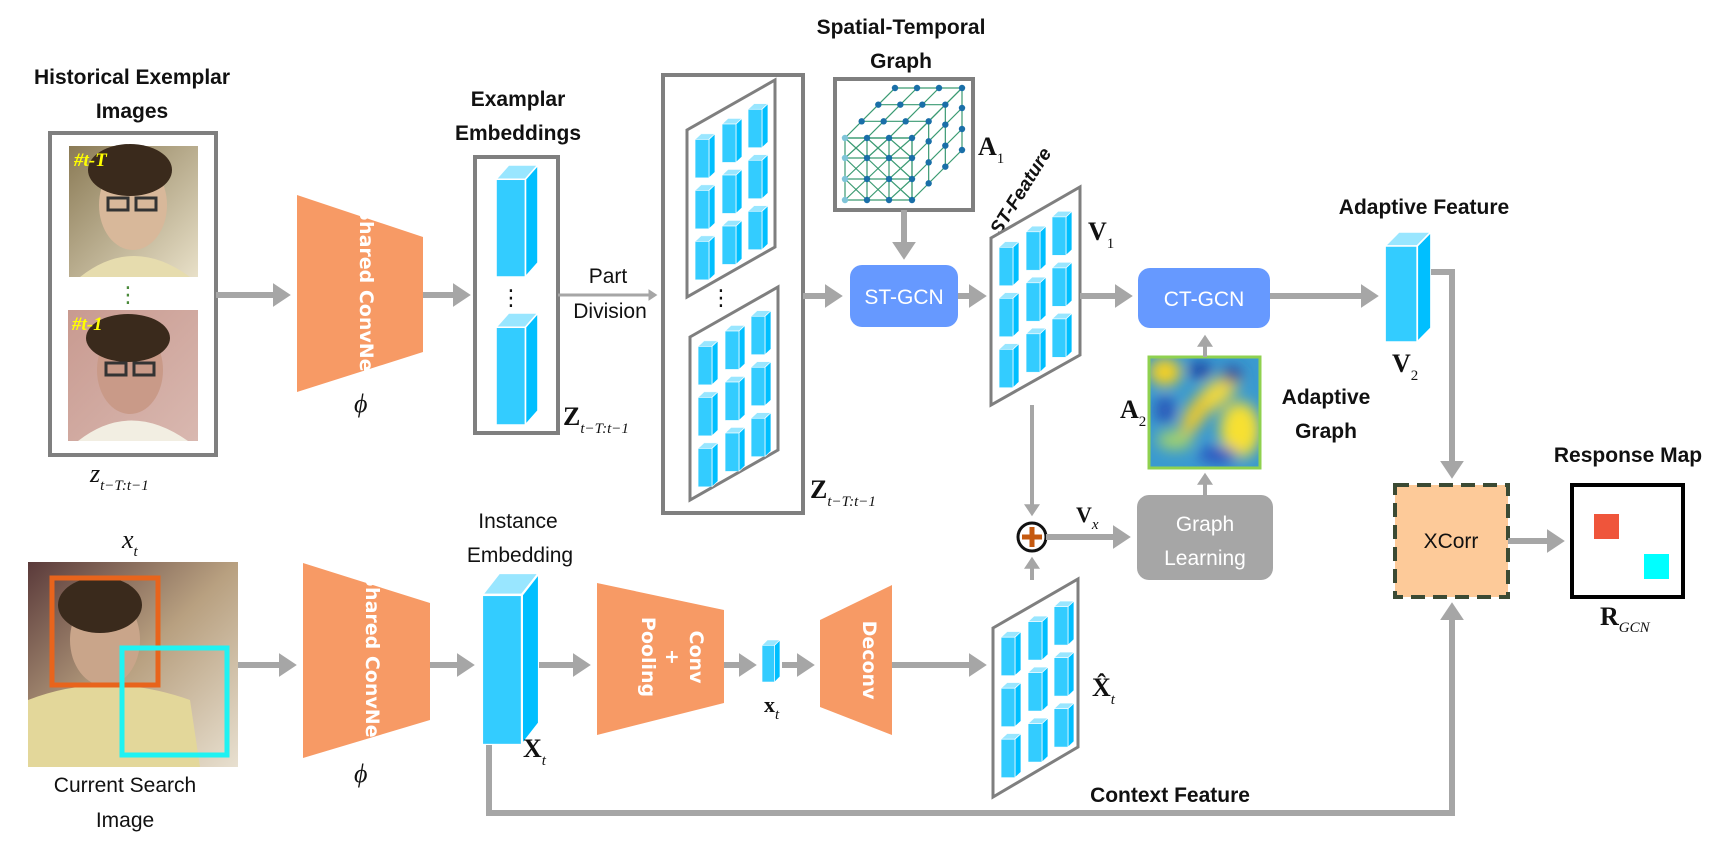 The image size is (1732, 851). I want to click on shared-convnet-bottom-label: Shared ConvNet, so click(372, 659).